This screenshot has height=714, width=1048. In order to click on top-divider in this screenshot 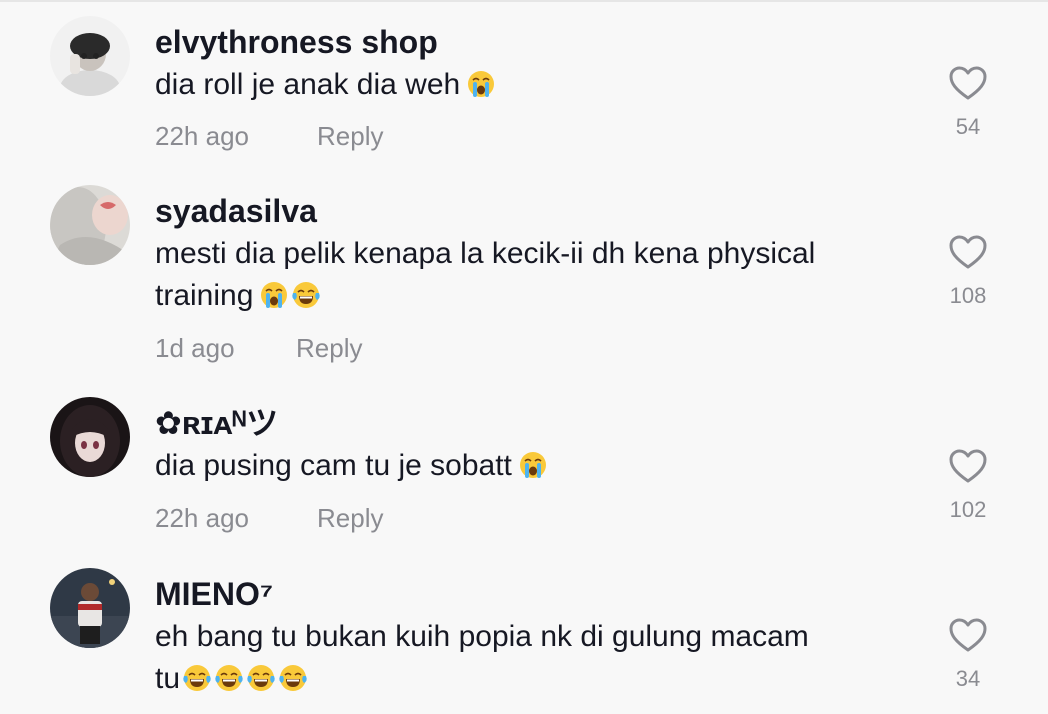, I will do `click(524, 1)`.